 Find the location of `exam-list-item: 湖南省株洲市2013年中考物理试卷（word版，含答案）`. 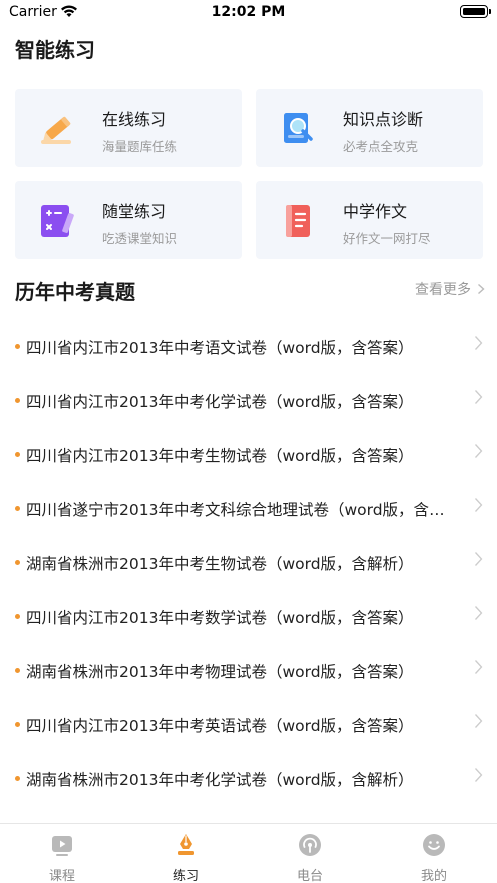

exam-list-item: 湖南省株洲市2013年中考物理试卷（word版，含答案） is located at coordinates (248, 670).